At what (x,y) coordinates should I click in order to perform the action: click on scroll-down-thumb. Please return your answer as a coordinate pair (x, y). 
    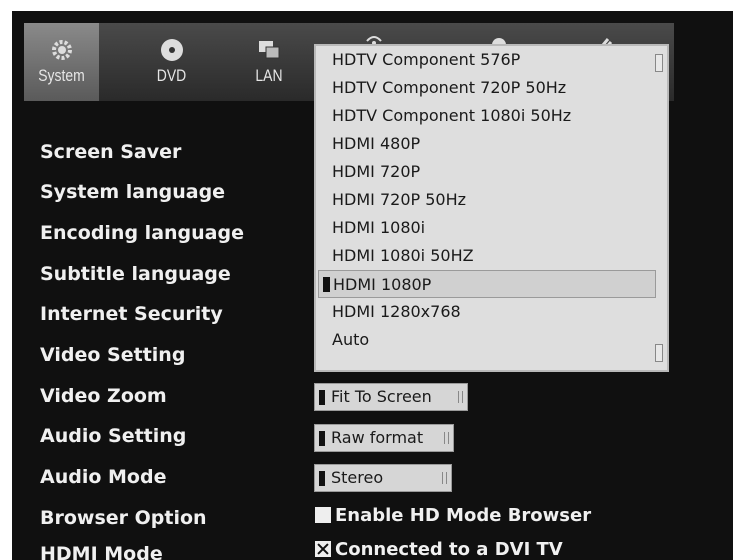
    Looking at the image, I should click on (659, 353).